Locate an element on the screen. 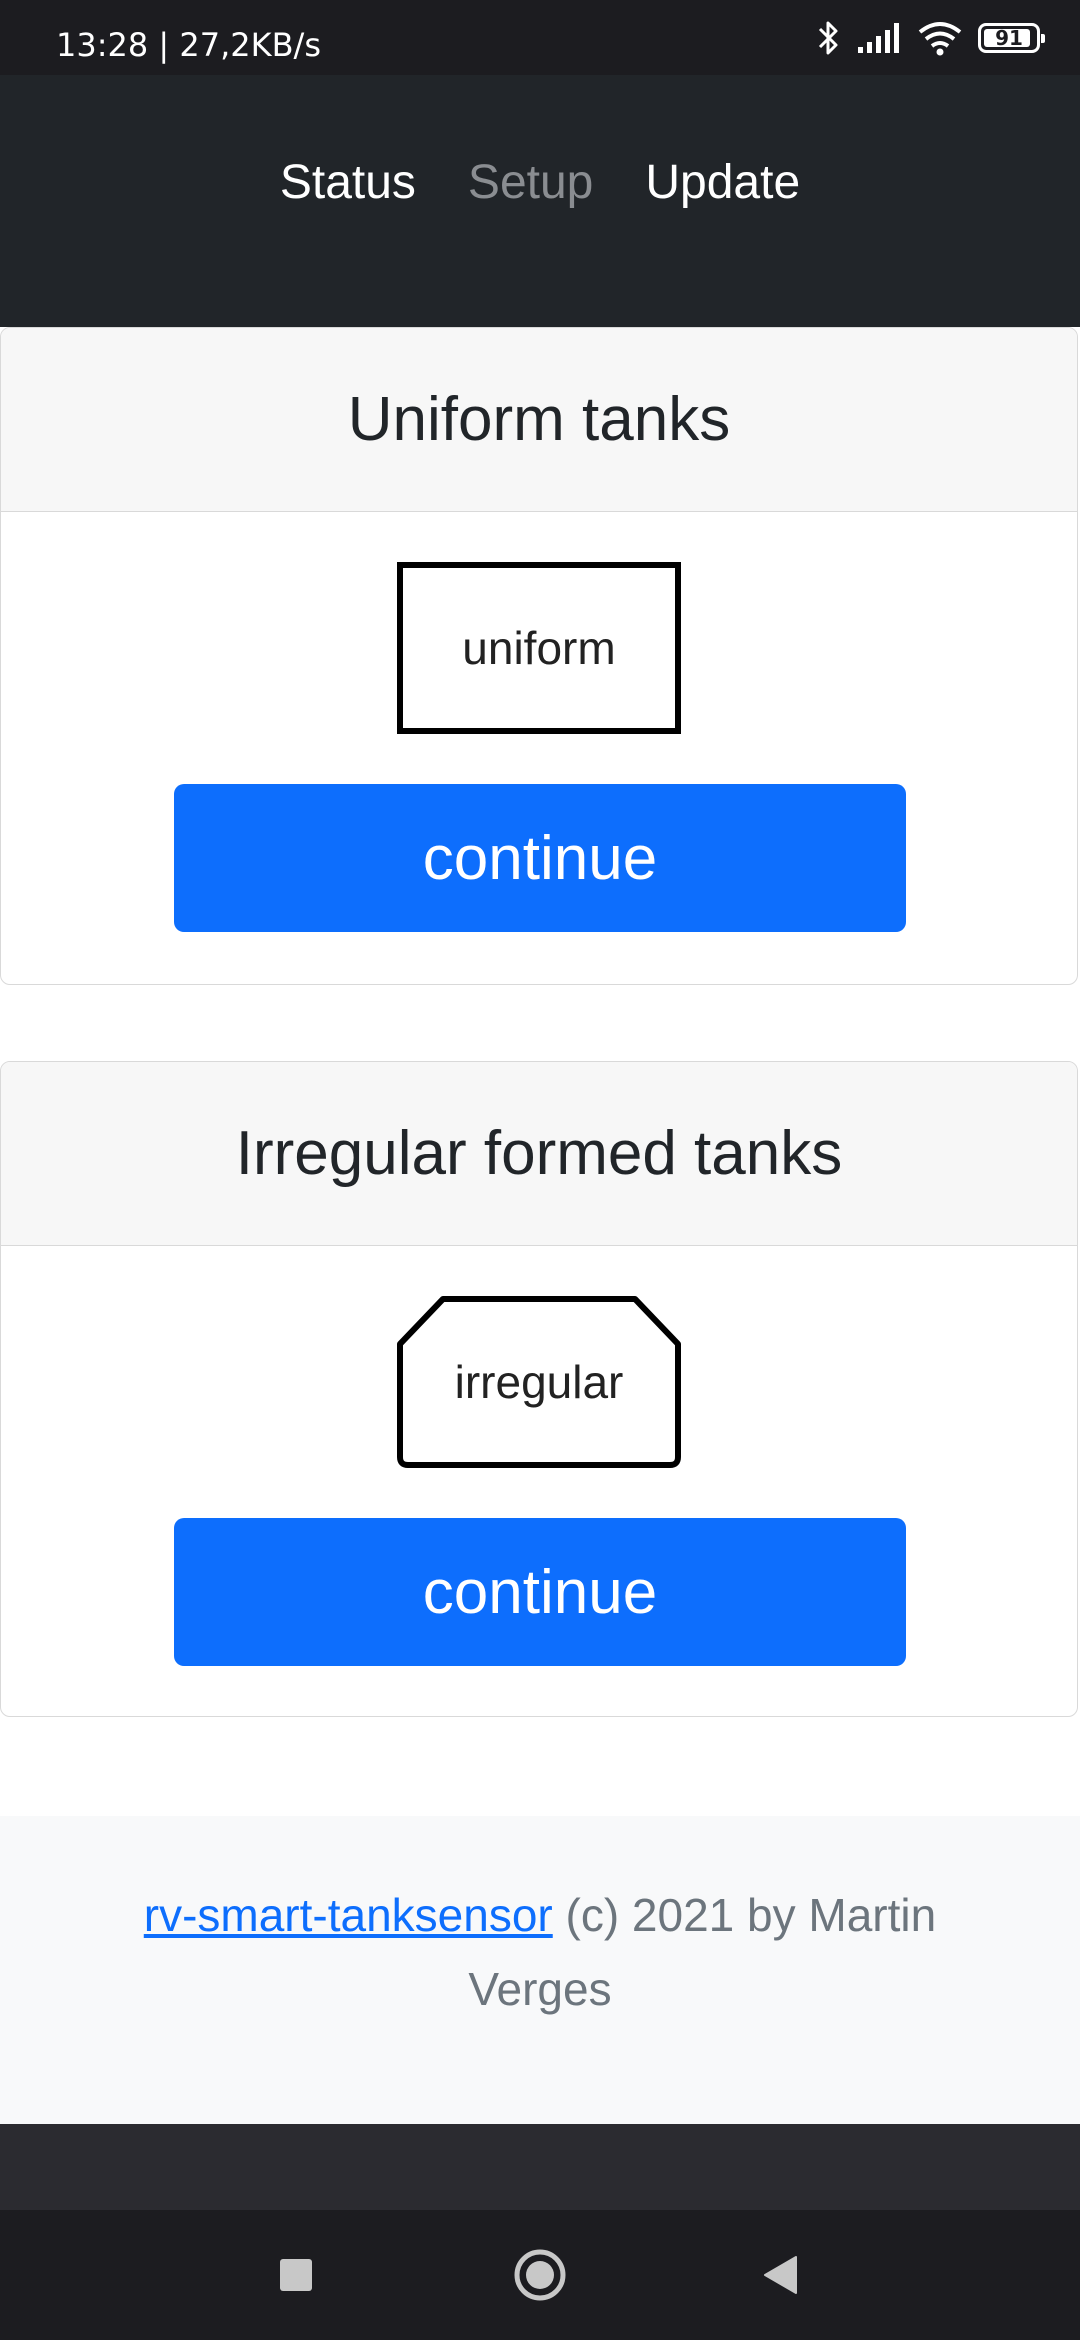 The image size is (1080, 2340). top-navbar: Status Setup Update is located at coordinates (540, 201).